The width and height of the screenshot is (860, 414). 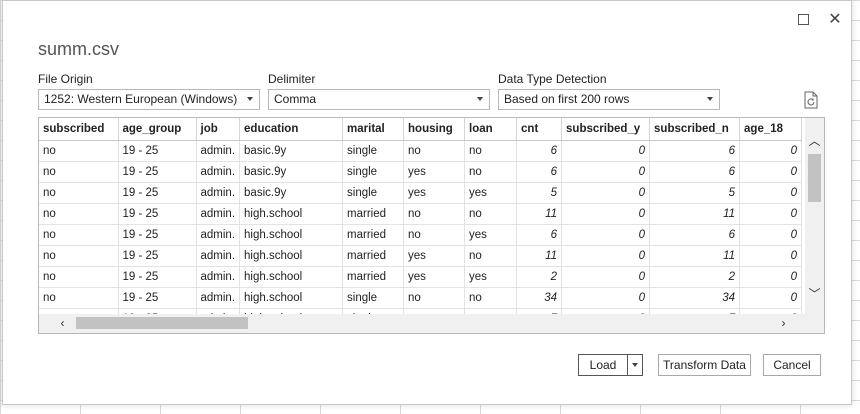 What do you see at coordinates (62, 323) in the screenshot?
I see `scroll-left-icon: ‹` at bounding box center [62, 323].